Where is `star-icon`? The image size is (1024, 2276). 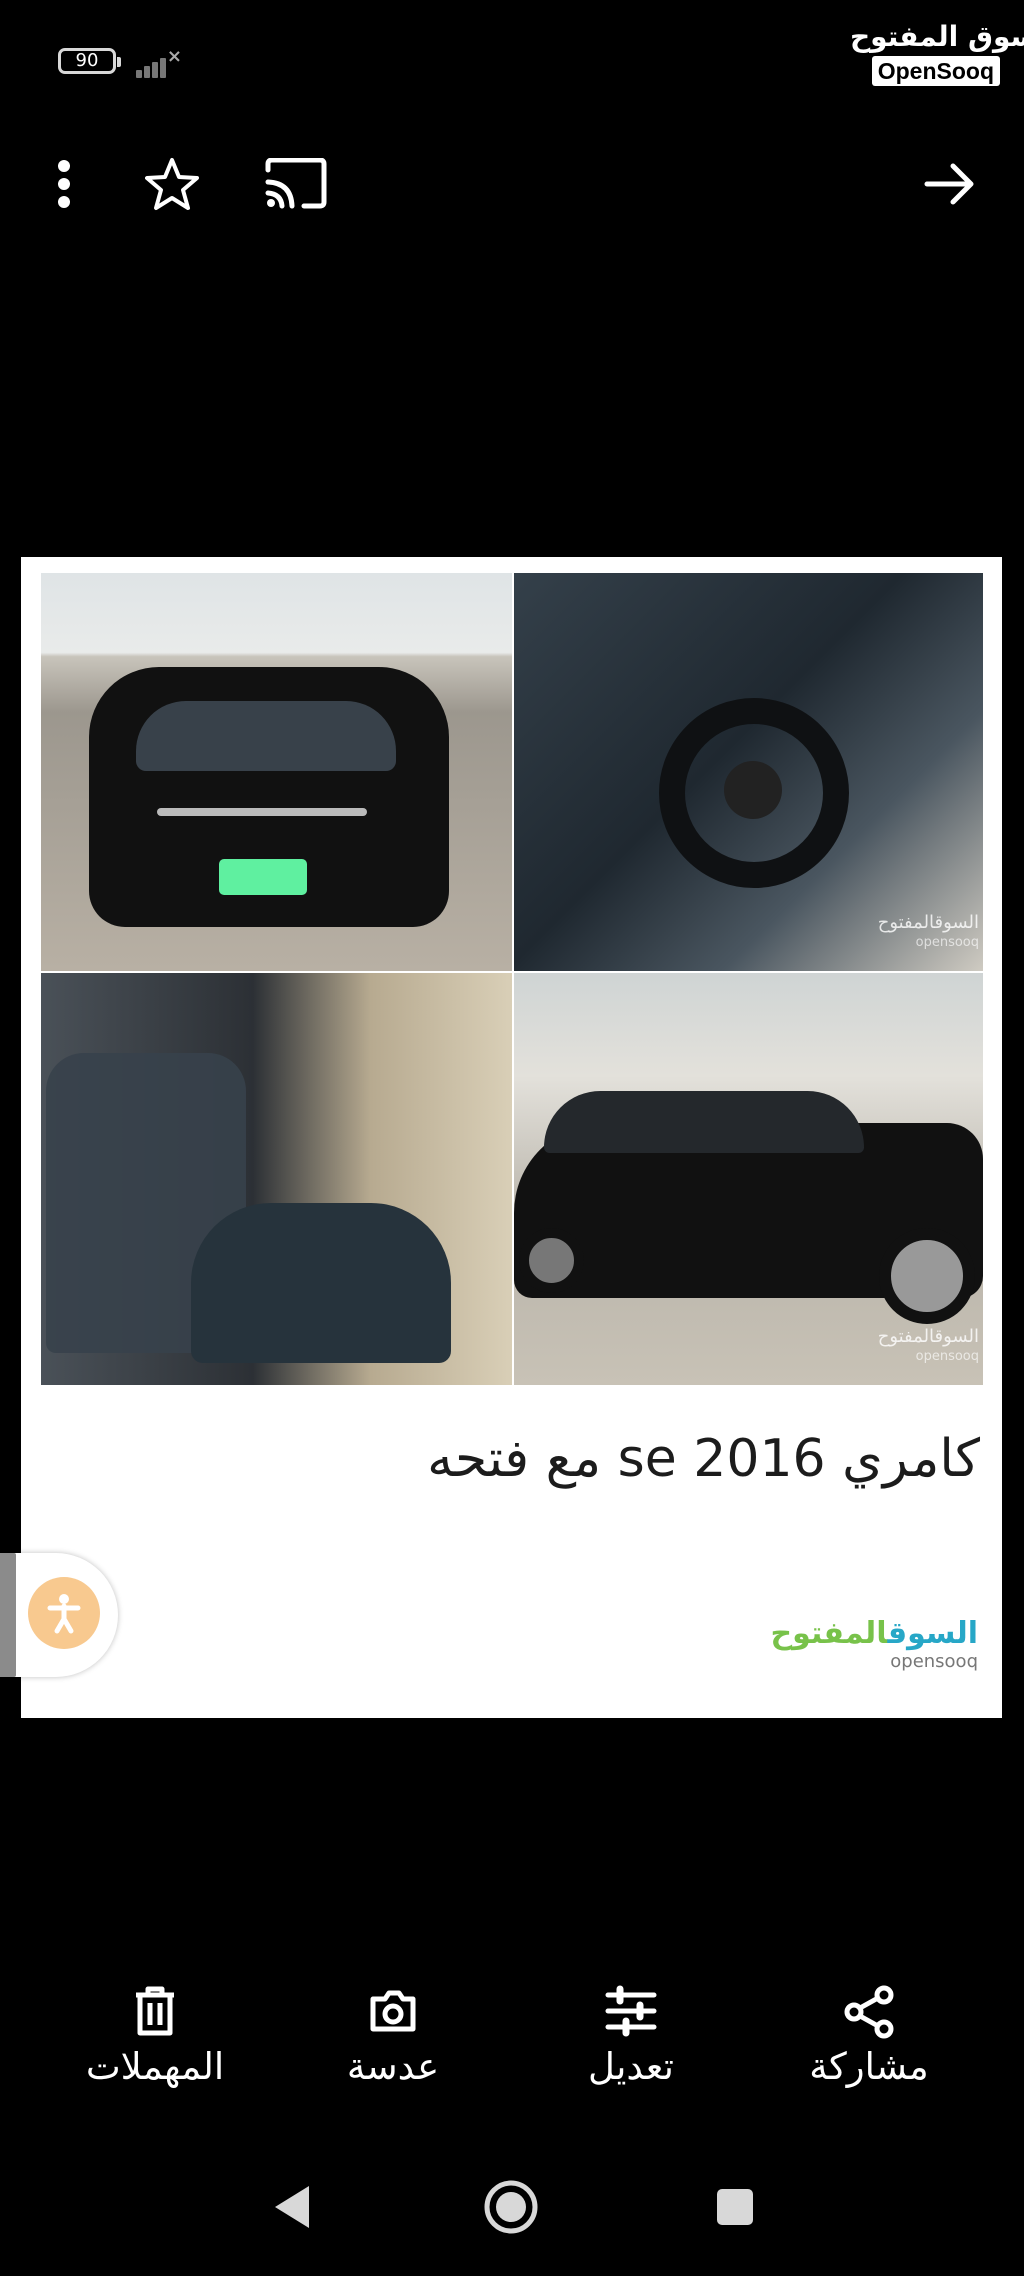
star-icon is located at coordinates (172, 184).